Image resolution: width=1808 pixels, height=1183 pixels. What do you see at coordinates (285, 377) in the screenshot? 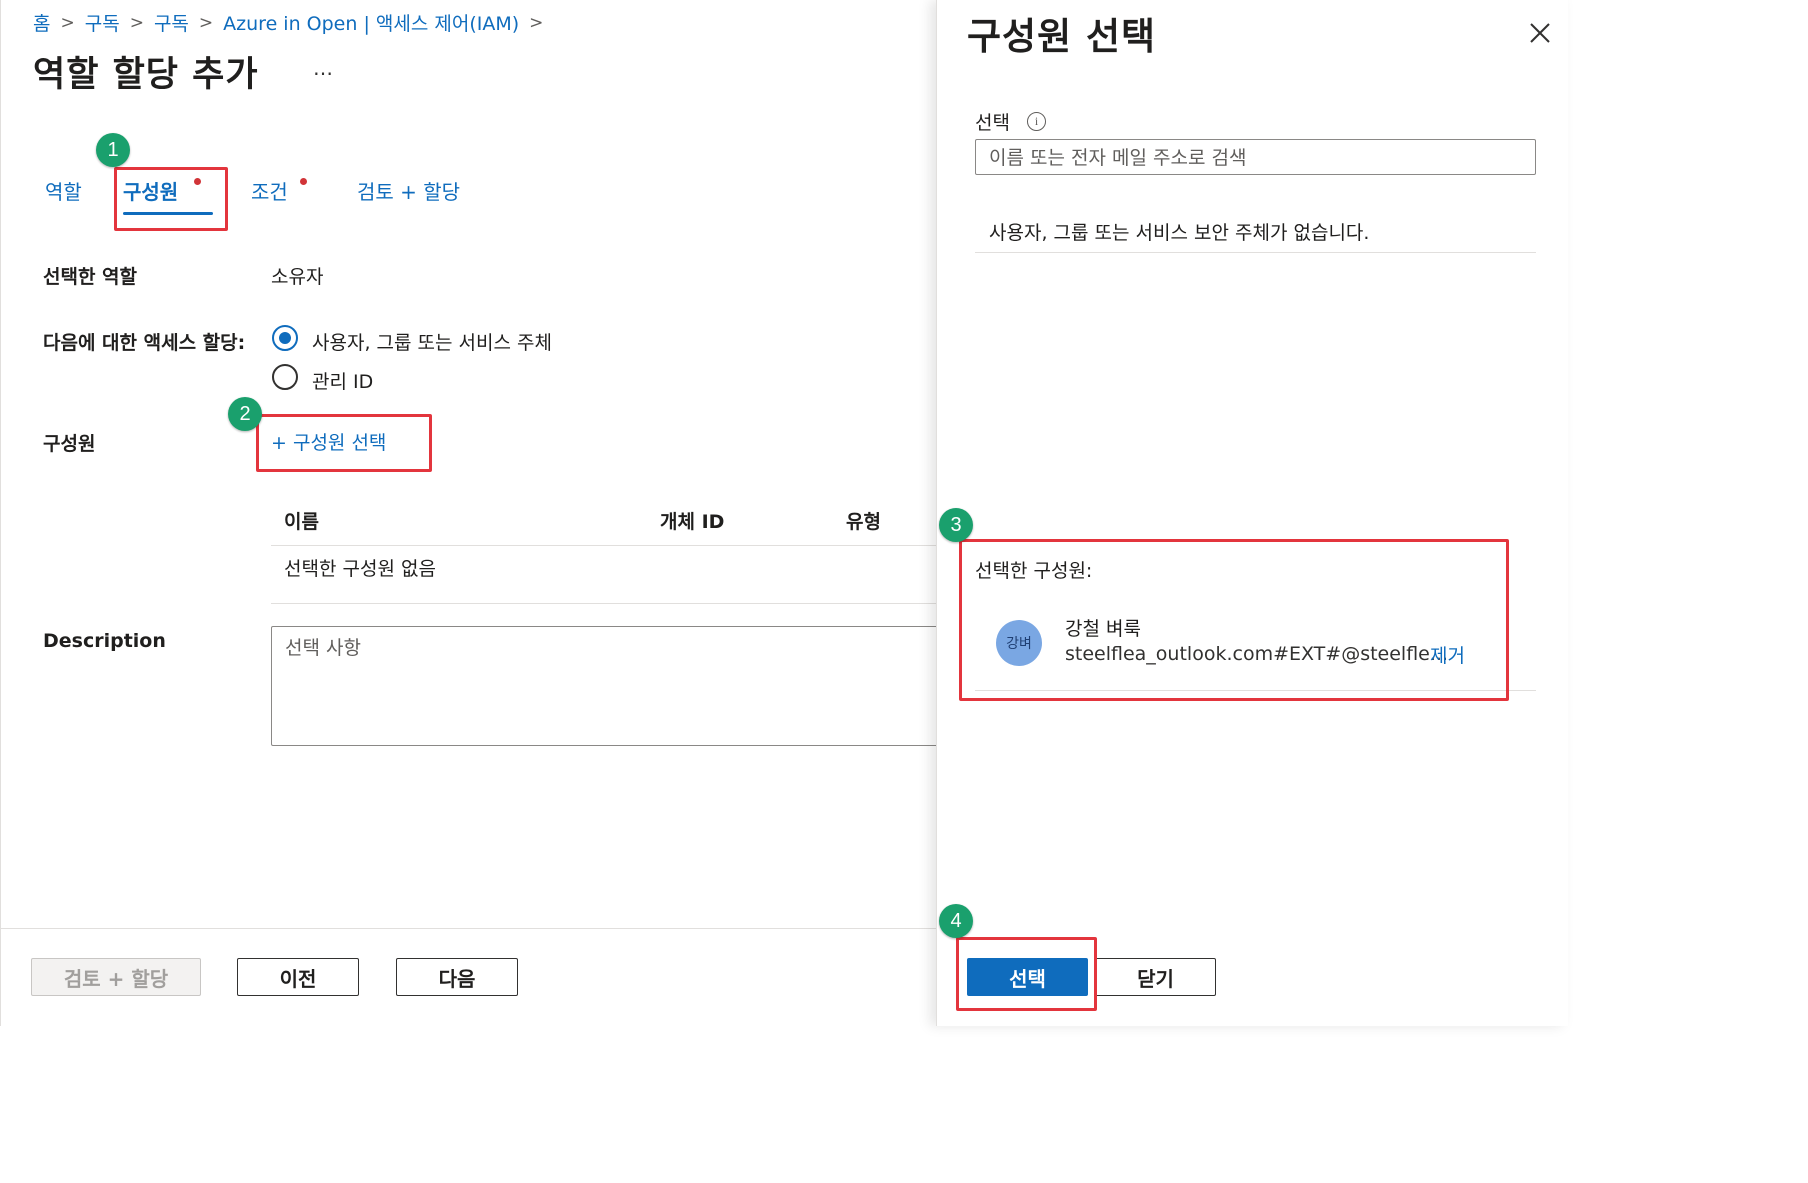
I see `radio-managed-identity` at bounding box center [285, 377].